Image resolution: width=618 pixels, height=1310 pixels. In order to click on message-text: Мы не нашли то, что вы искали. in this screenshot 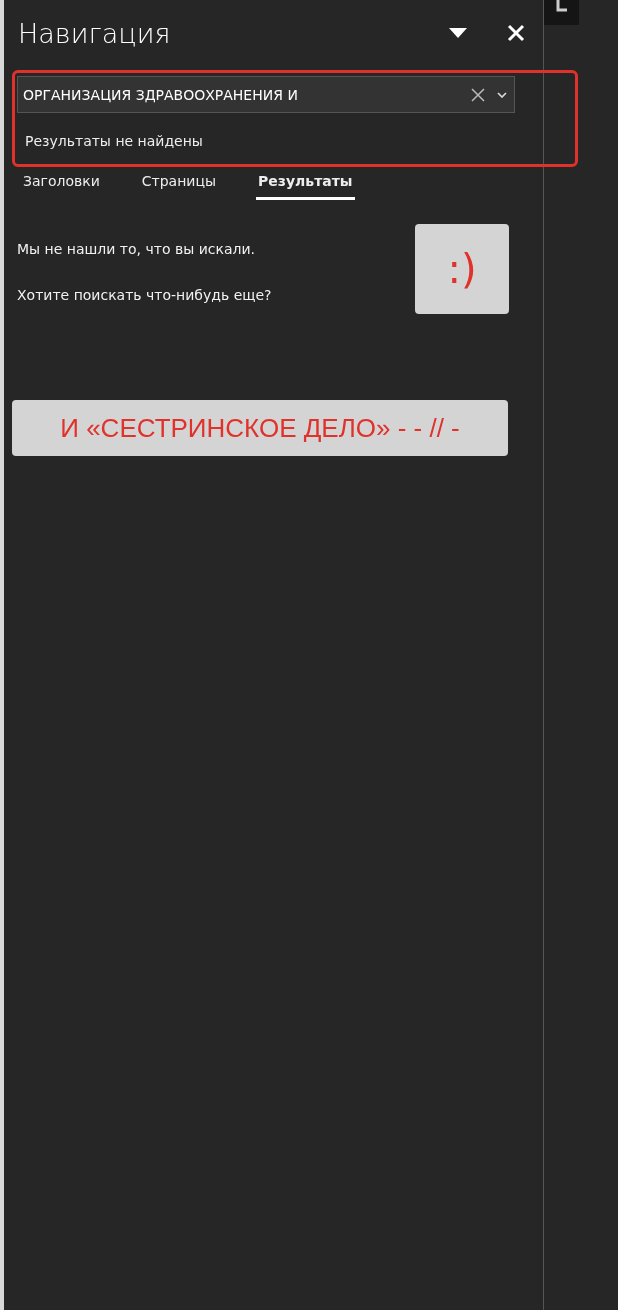, I will do `click(136, 249)`.